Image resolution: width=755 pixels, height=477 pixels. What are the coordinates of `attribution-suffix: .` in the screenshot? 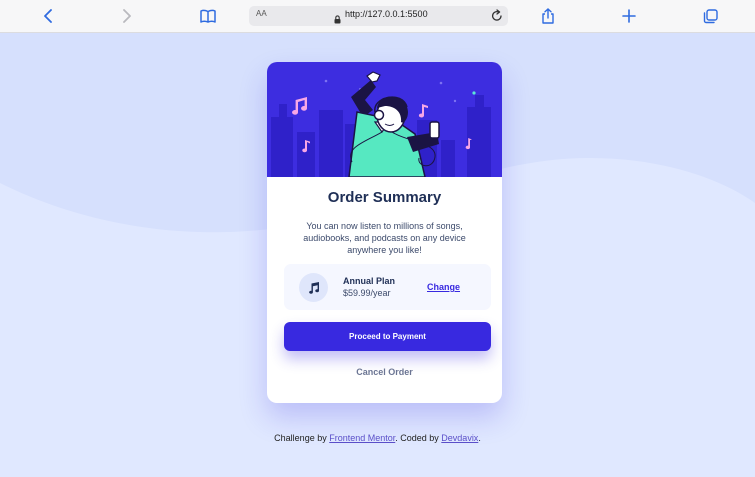 It's located at (479, 438).